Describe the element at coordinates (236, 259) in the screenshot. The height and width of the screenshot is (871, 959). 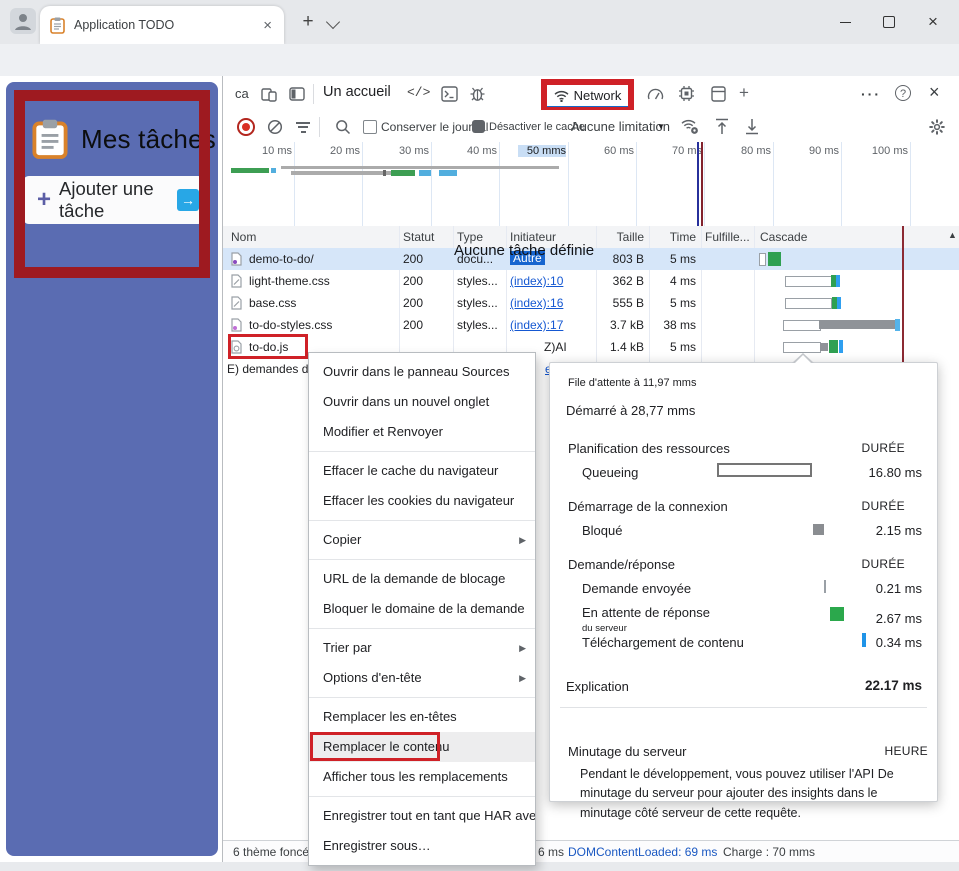
I see `document-icon` at that location.